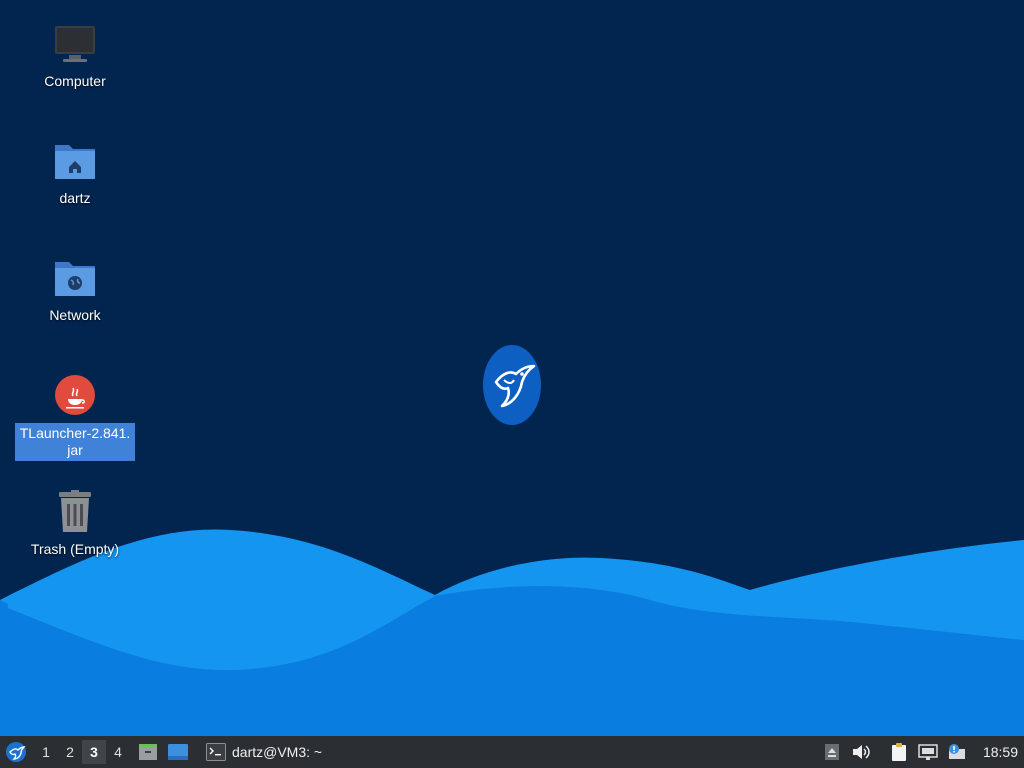 This screenshot has height=768, width=1024. I want to click on volume-button, so click(861, 752).